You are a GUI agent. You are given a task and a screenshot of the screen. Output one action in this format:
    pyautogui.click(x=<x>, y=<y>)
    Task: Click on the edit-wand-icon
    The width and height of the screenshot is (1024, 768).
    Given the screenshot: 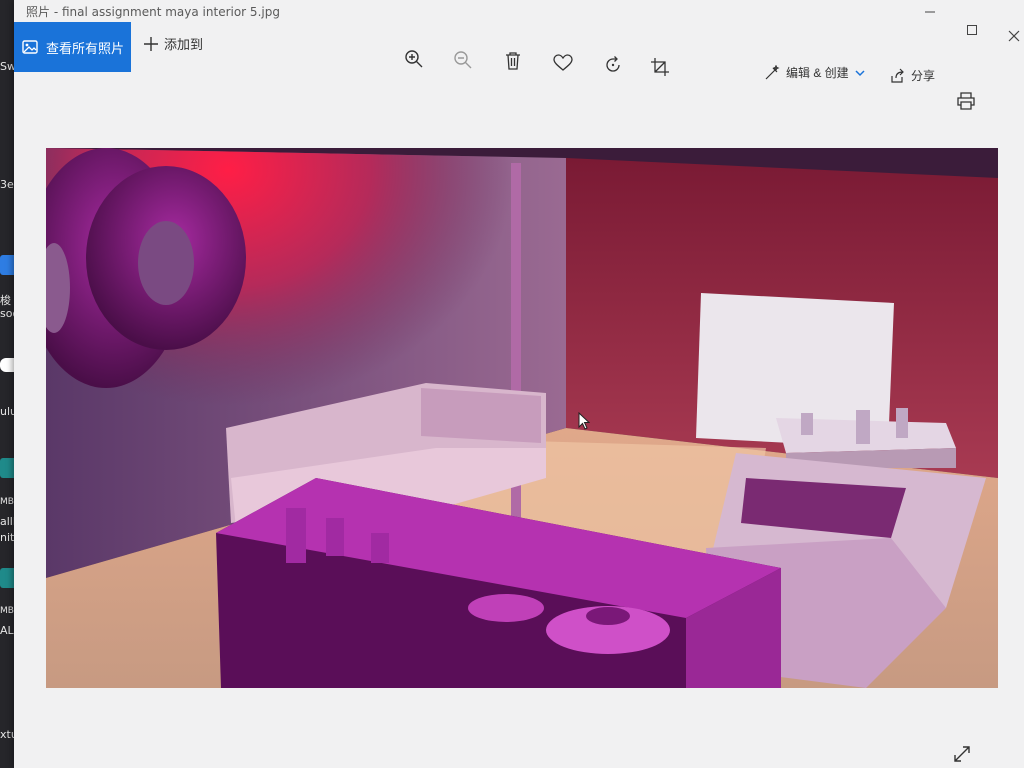 What is the action you would take?
    pyautogui.click(x=772, y=71)
    